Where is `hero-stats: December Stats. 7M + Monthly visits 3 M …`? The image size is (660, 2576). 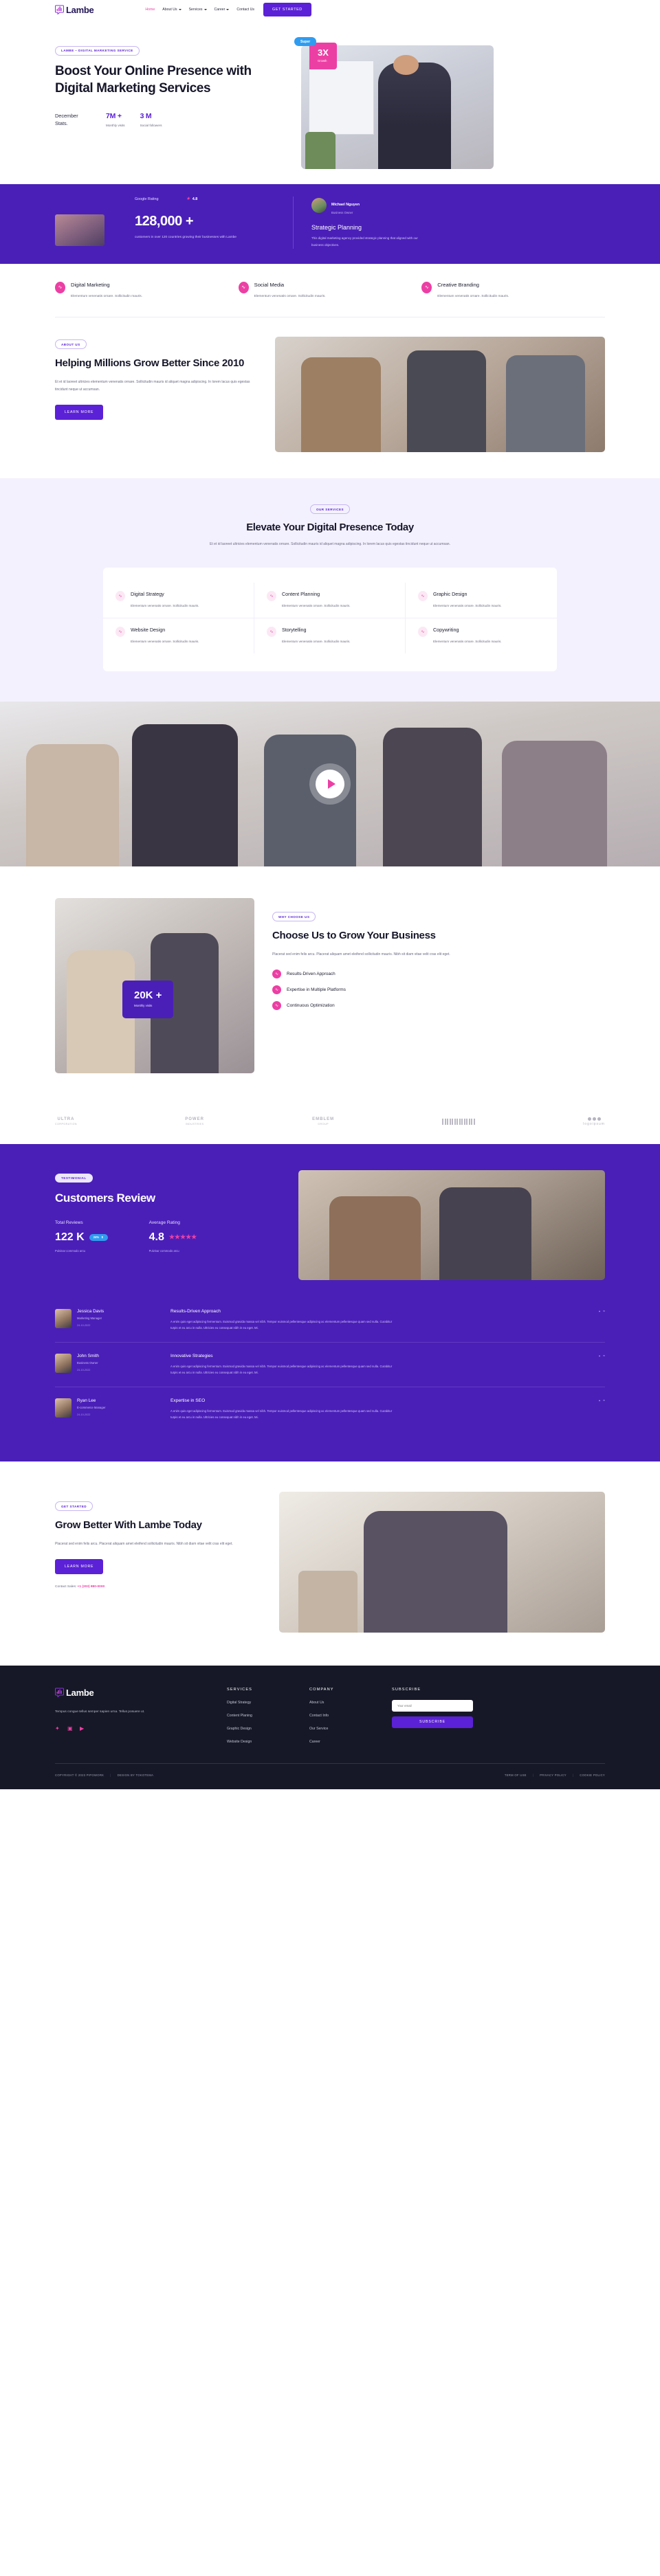
hero-stats: December Stats. 7M + Monthly visits 3 M … is located at coordinates (168, 120).